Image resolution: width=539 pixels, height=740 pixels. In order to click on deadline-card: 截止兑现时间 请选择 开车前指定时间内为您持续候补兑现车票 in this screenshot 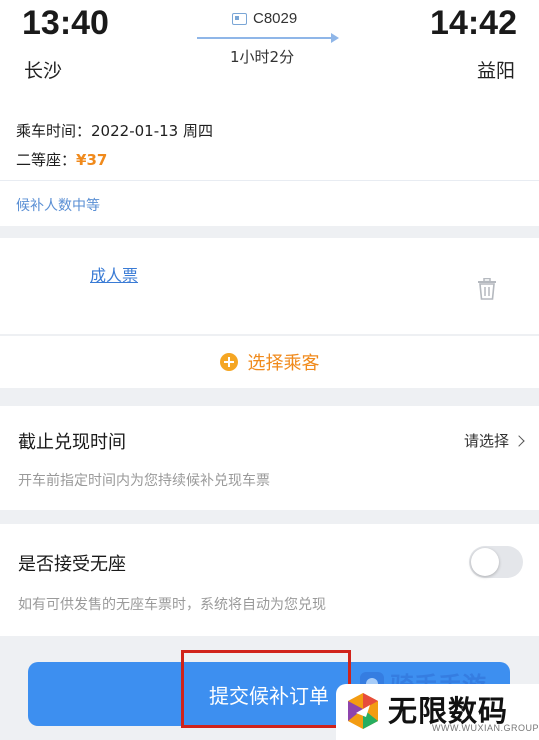, I will do `click(269, 458)`.